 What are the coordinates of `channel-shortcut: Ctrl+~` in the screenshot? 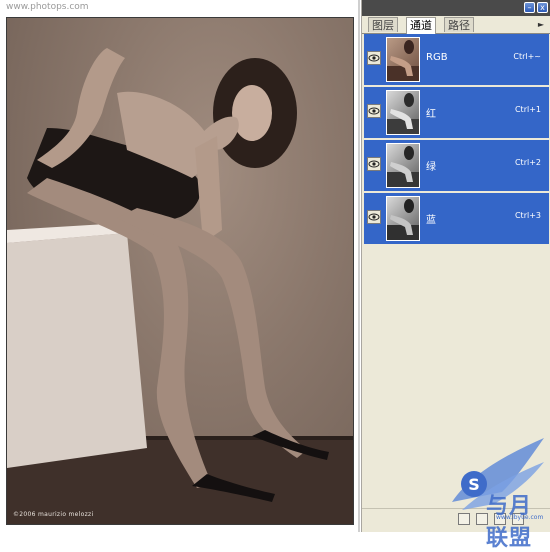 It's located at (527, 56).